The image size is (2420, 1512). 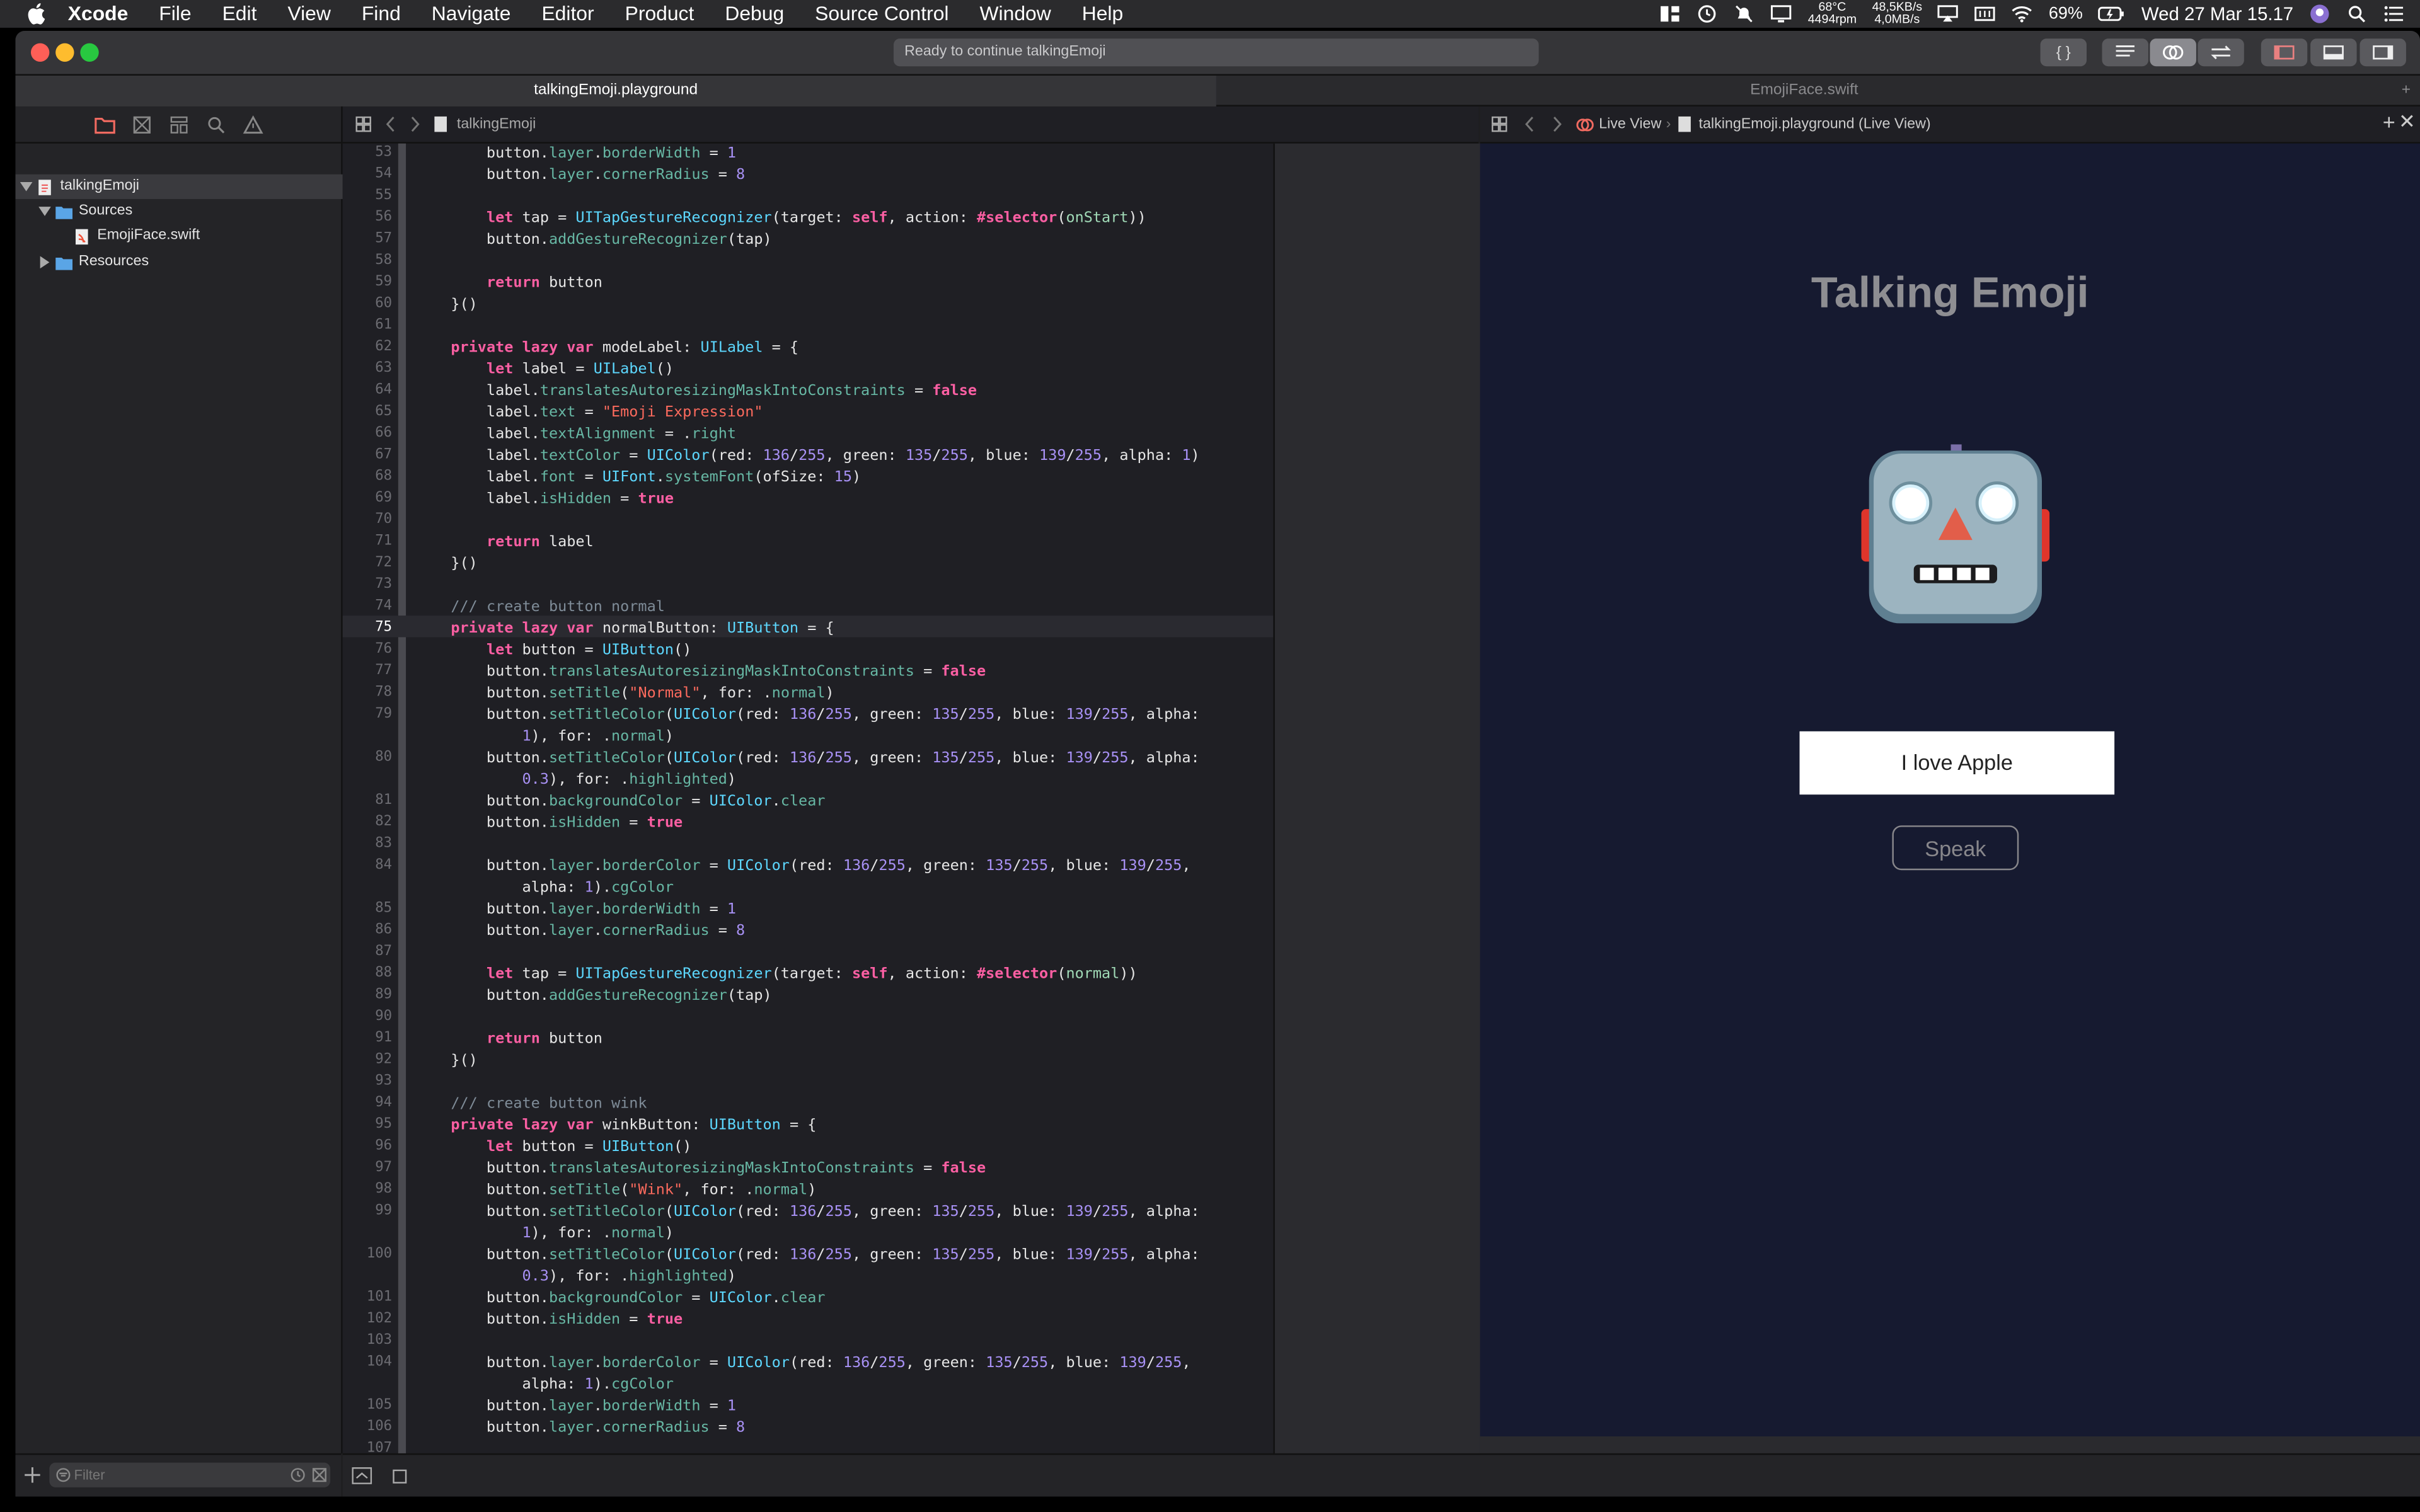 I want to click on cpu-stats: 68°C 4494rpm, so click(x=1833, y=13).